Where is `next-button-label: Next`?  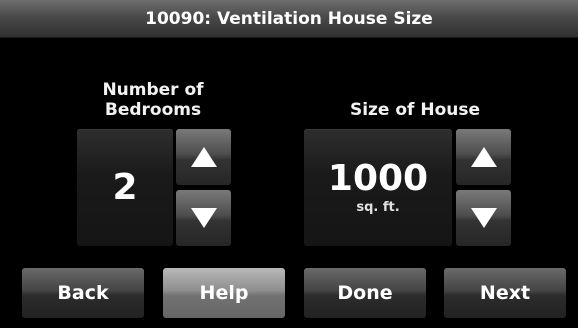
next-button-label: Next is located at coordinates (505, 293).